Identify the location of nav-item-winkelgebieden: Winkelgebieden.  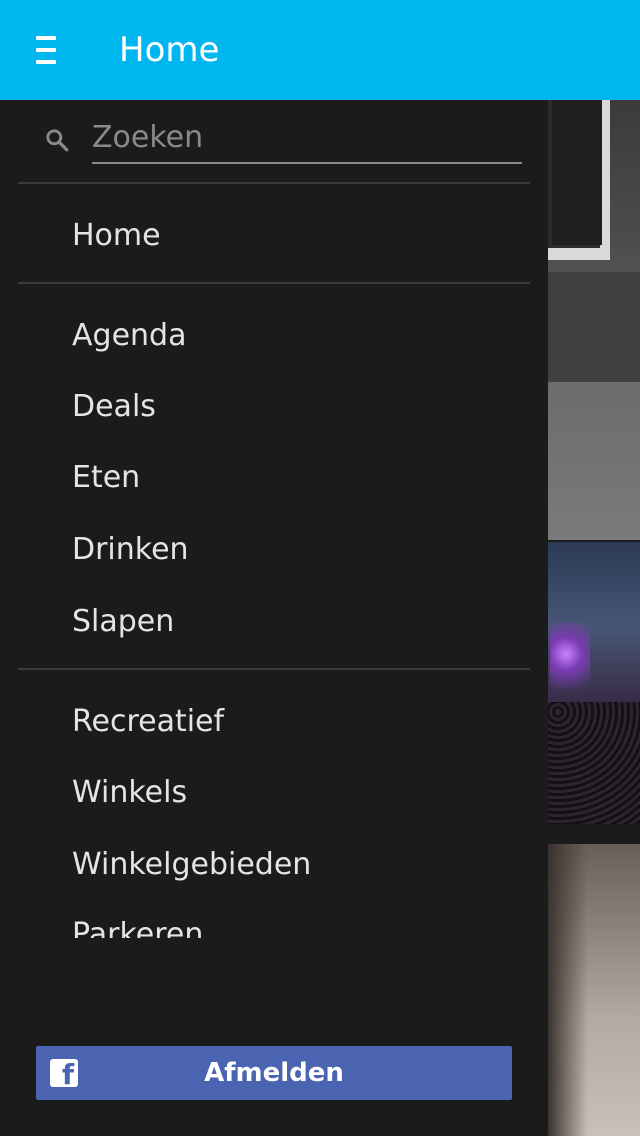
(191, 865).